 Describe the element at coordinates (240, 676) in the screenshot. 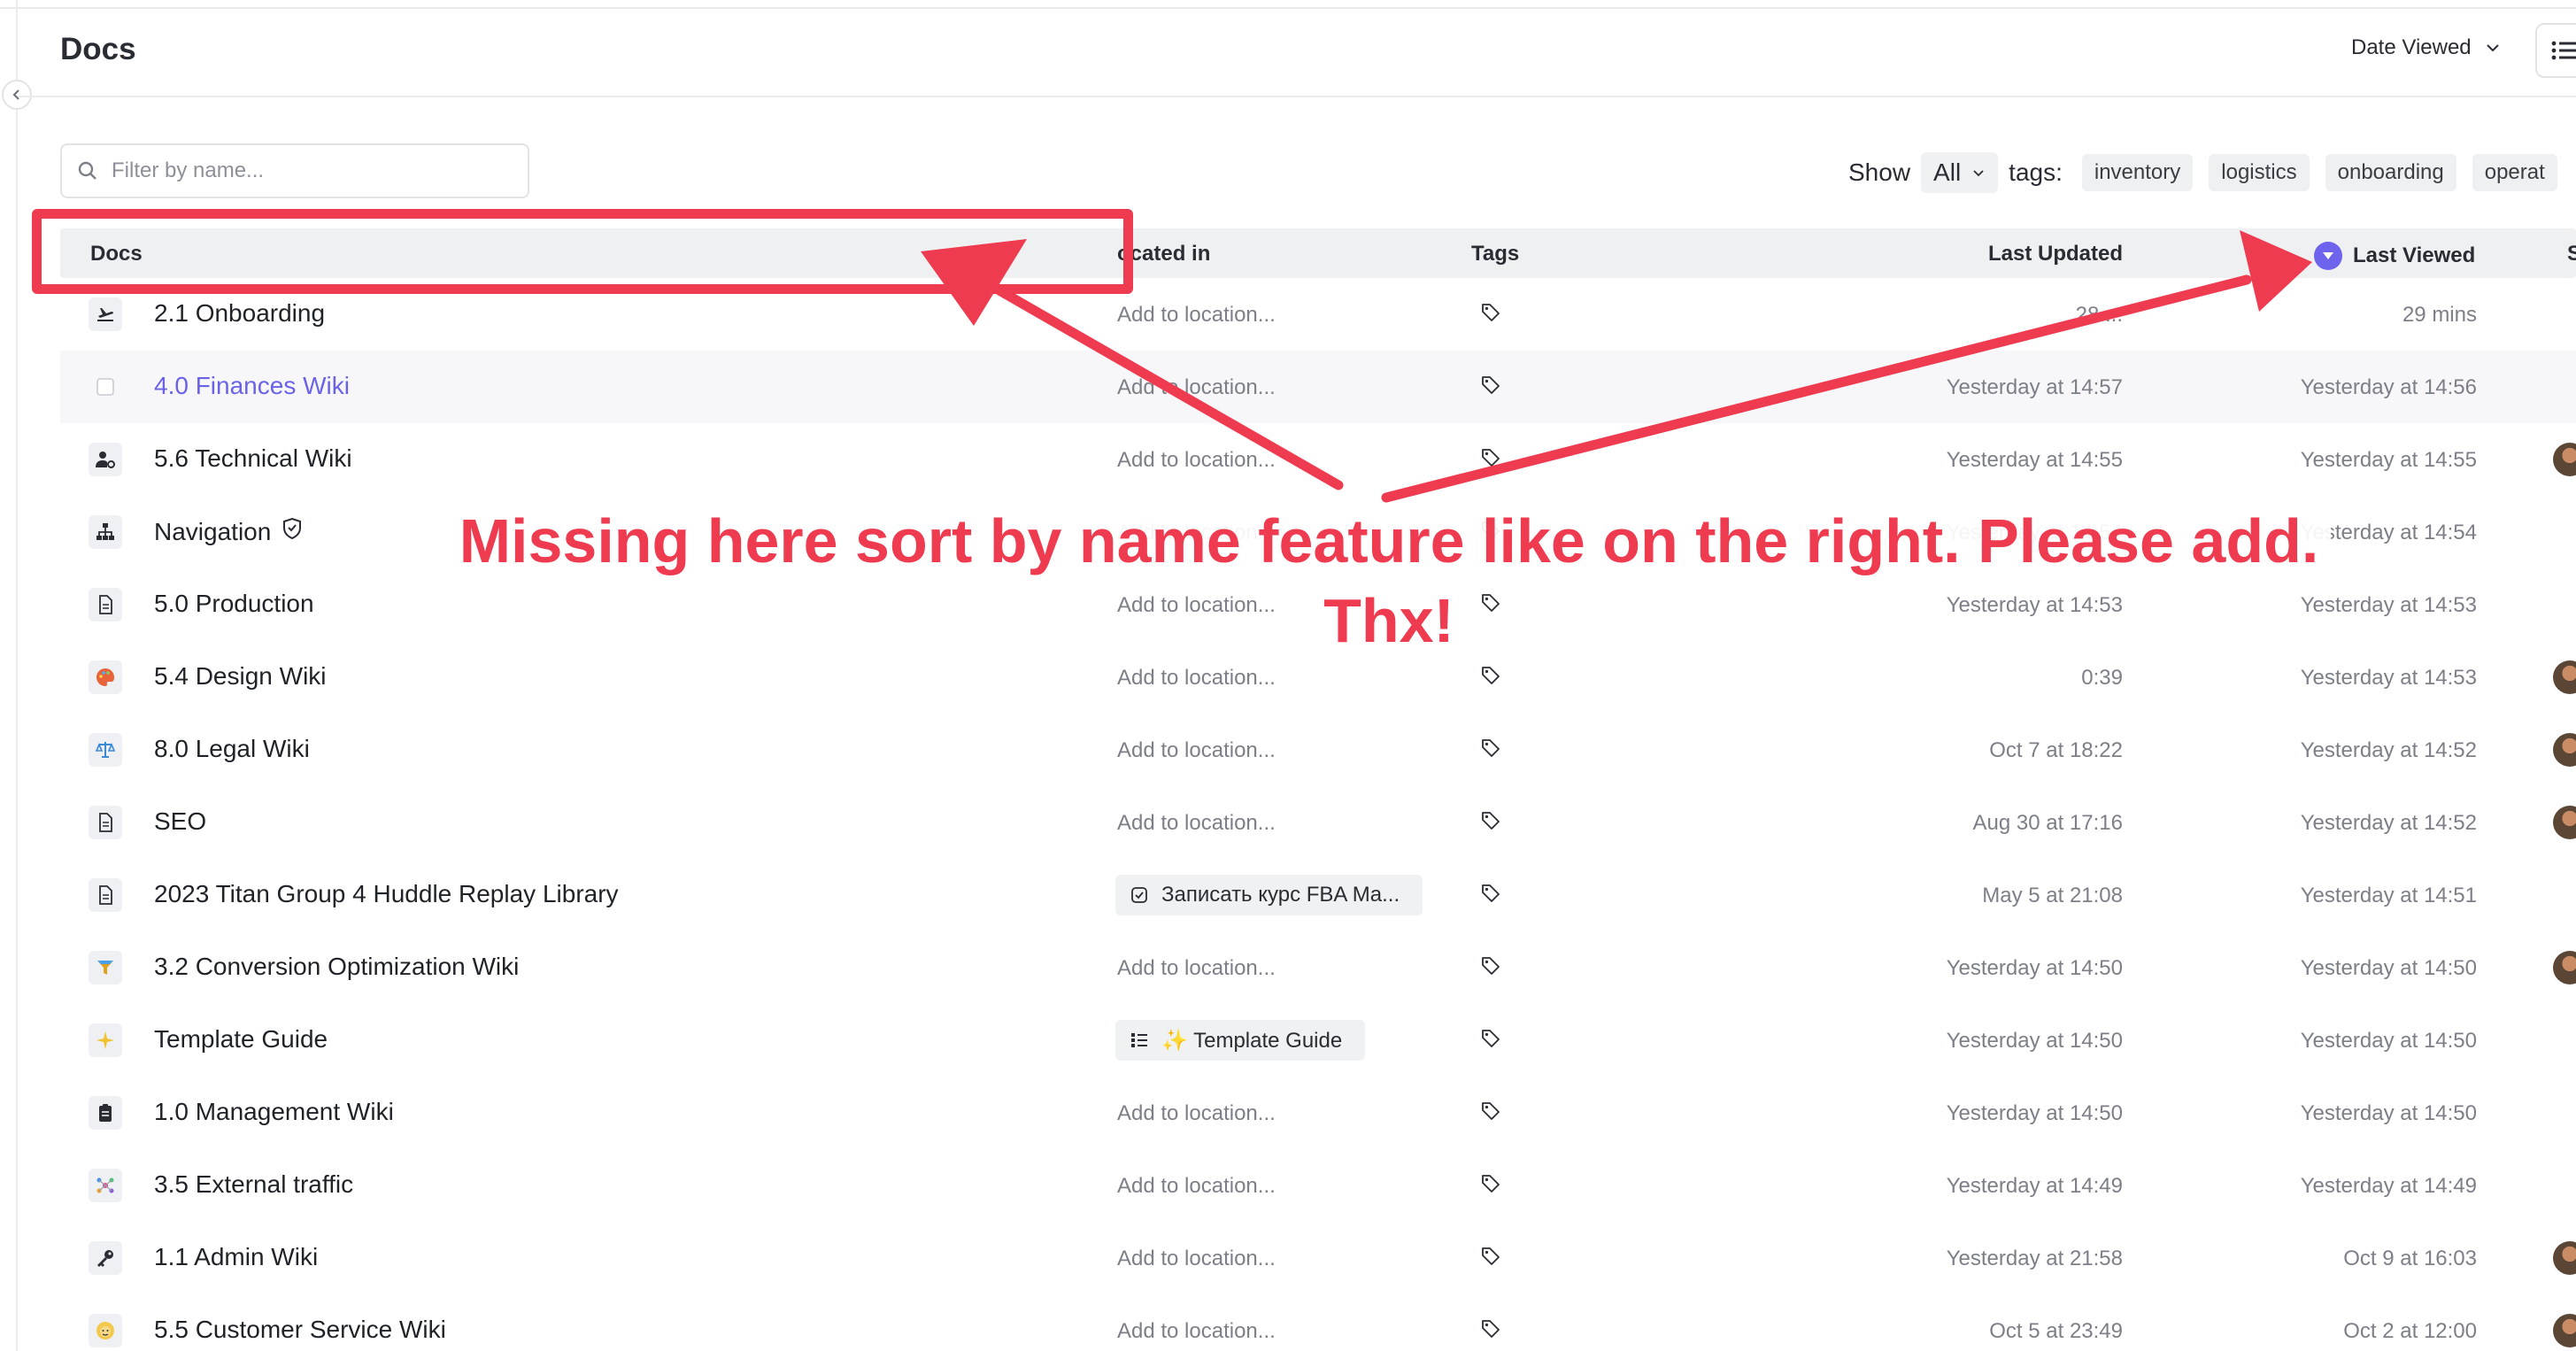

I see `doc-name: 5.4 Design Wiki` at that location.